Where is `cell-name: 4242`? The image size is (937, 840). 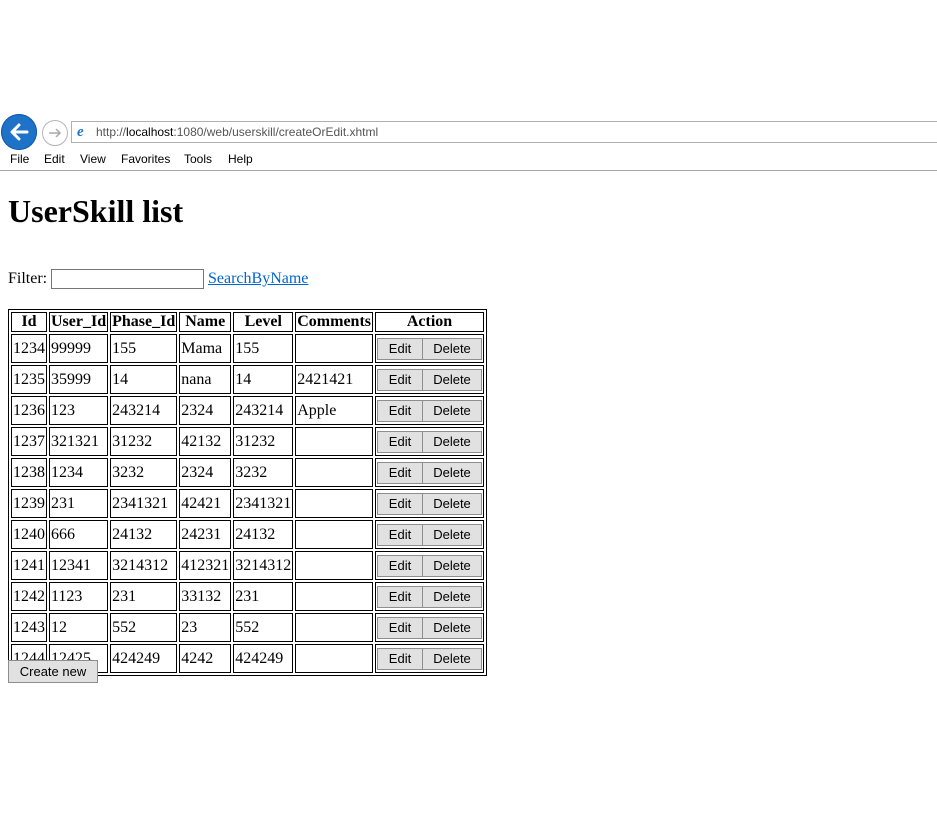 cell-name: 4242 is located at coordinates (205, 658).